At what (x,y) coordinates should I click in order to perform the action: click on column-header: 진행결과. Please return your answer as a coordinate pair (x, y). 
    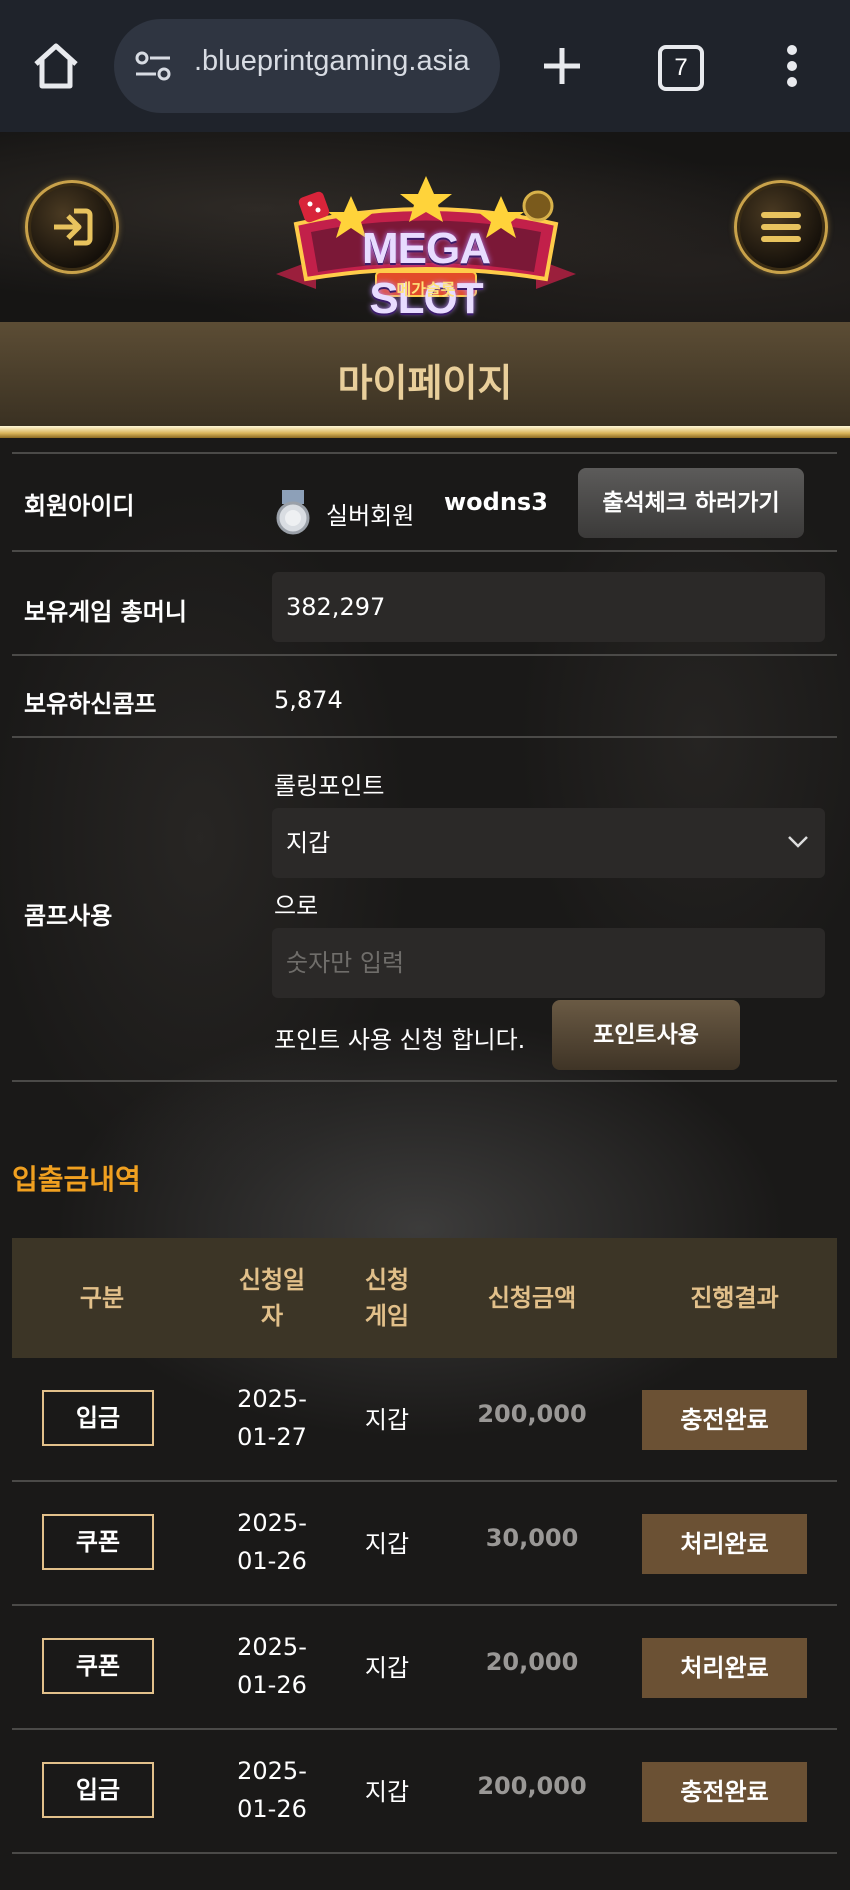
    Looking at the image, I should click on (734, 1298).